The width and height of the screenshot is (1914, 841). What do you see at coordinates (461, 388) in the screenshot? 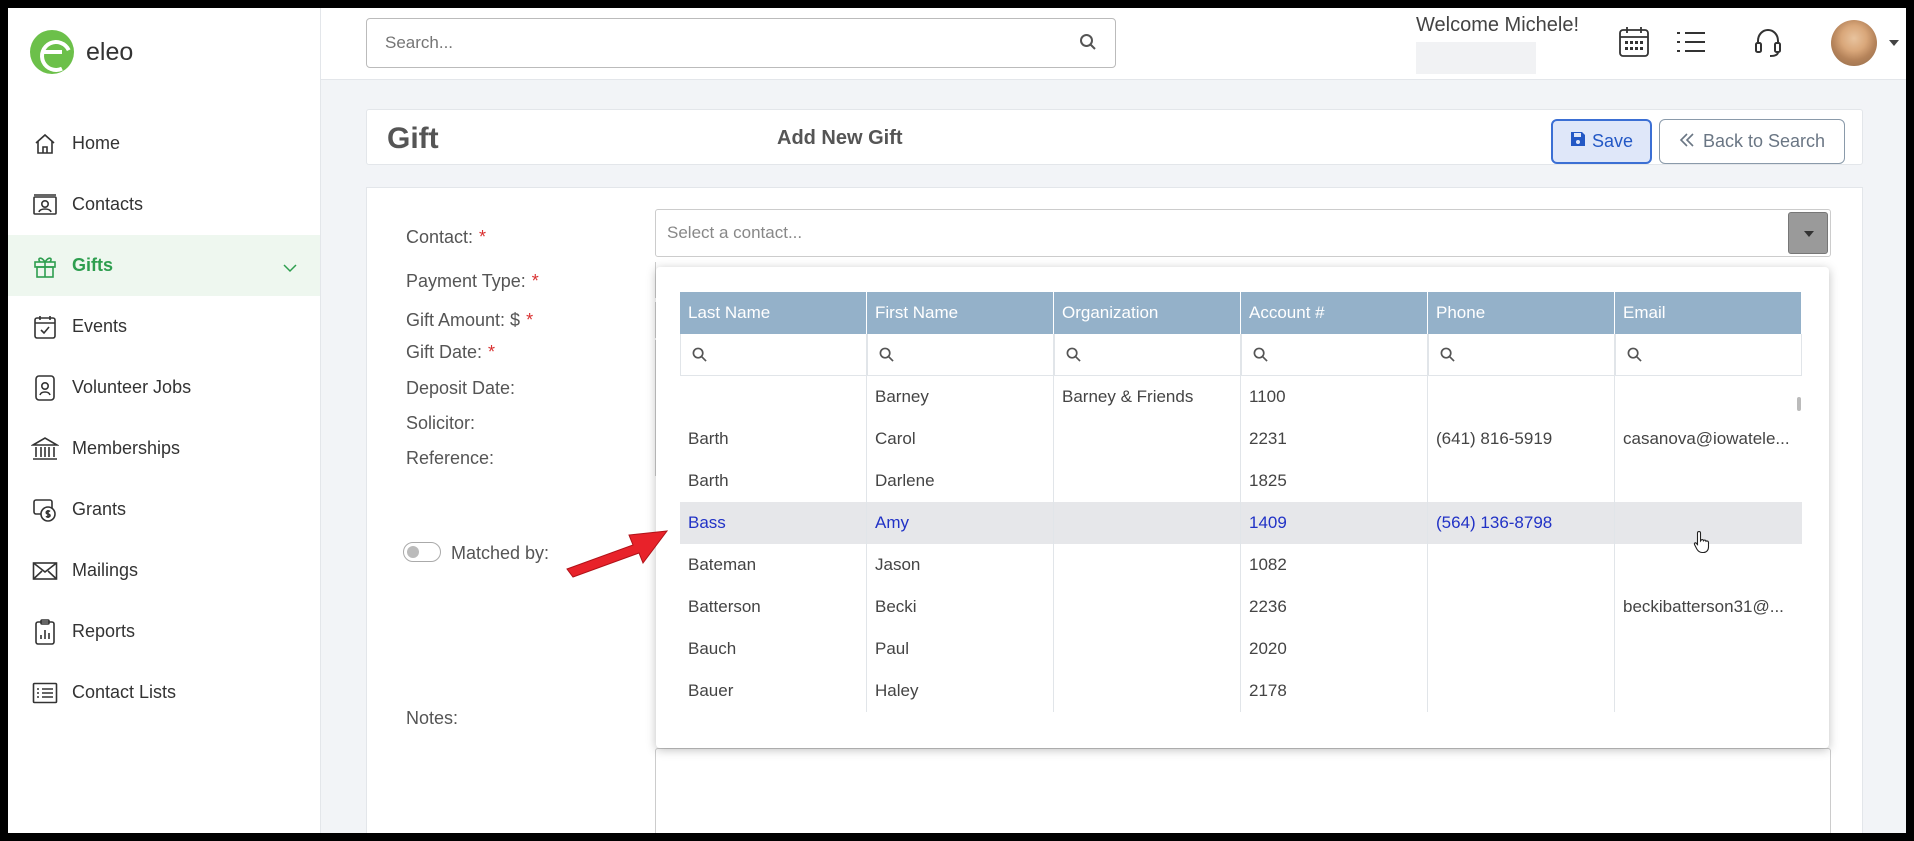
I see `deposit-date-label: Deposit Date:` at bounding box center [461, 388].